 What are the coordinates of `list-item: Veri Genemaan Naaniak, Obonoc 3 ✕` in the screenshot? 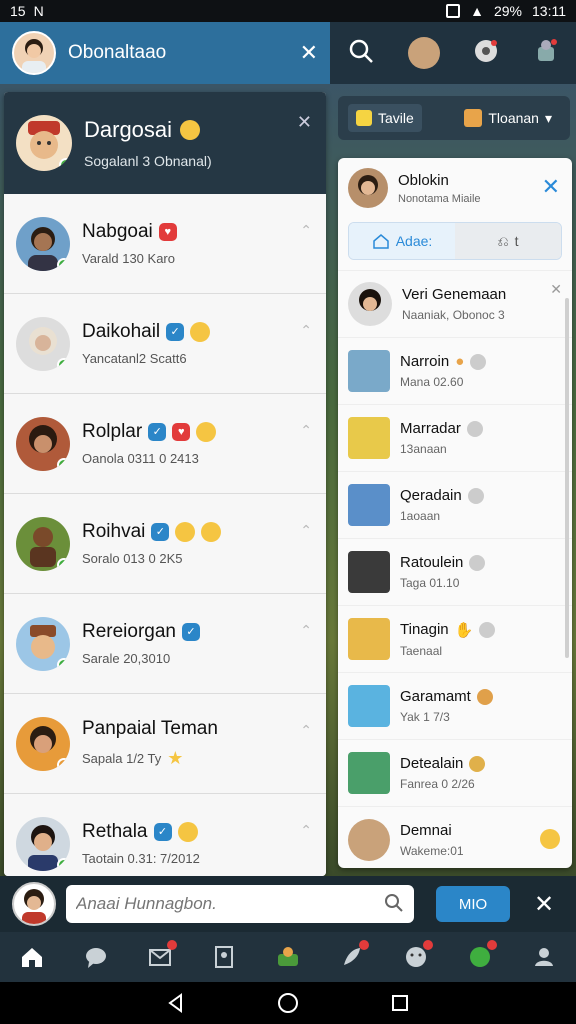 It's located at (455, 303).